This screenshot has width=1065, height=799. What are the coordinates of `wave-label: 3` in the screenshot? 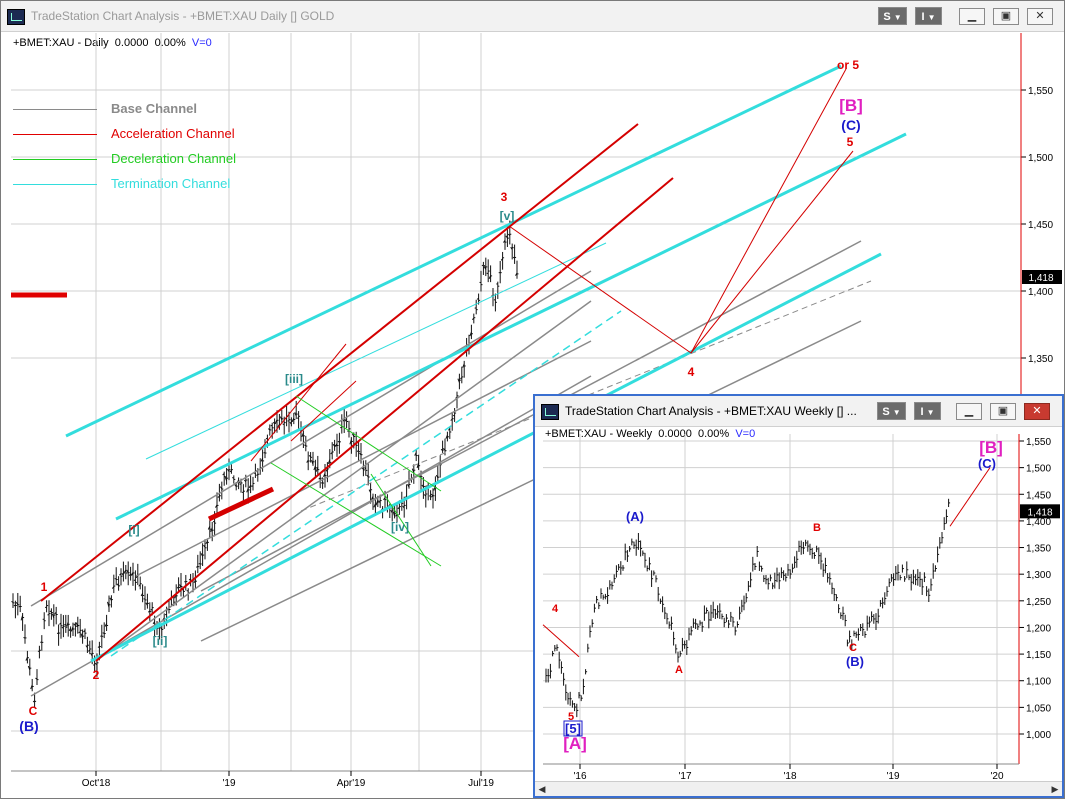 It's located at (504, 197).